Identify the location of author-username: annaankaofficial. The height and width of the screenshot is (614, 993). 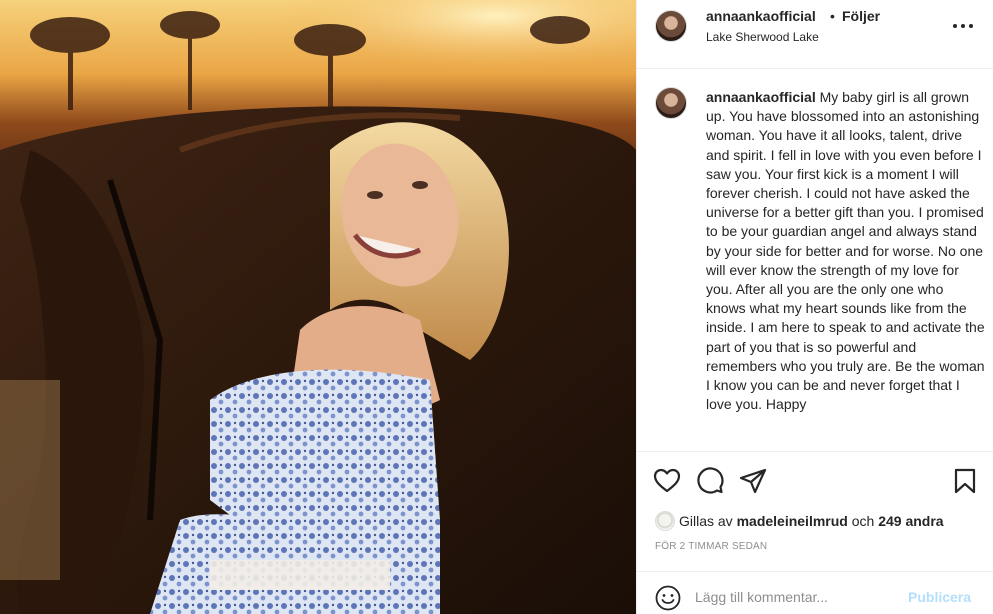
(761, 16).